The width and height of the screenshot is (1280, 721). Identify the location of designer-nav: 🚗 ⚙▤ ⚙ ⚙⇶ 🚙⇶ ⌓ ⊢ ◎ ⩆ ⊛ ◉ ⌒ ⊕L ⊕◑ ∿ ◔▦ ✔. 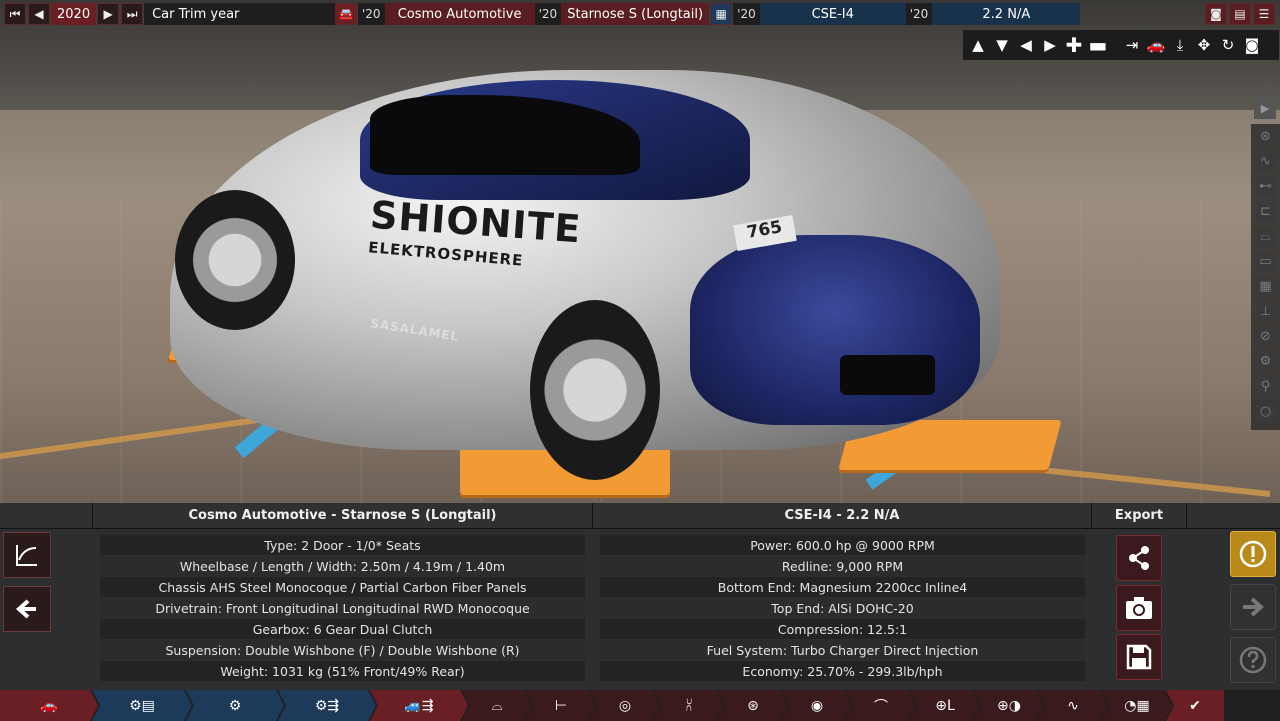
(640, 705).